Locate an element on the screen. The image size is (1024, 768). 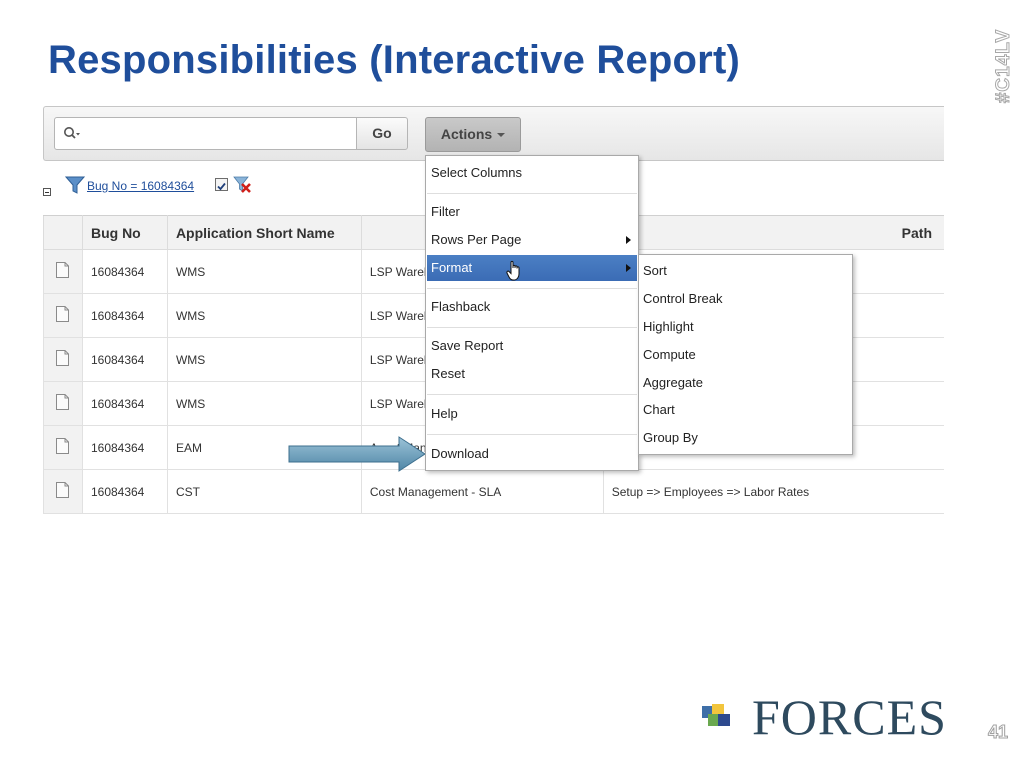
submenu-item-aggregate: Aggregate is located at coordinates (673, 383).